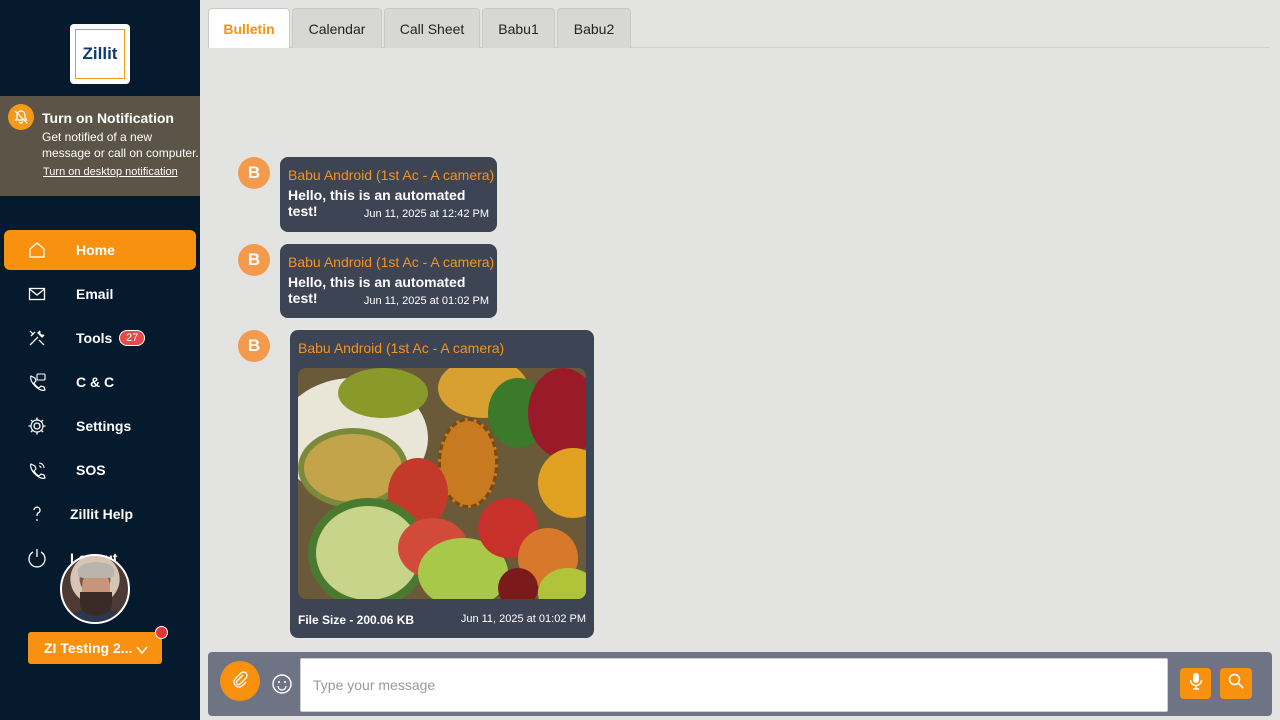 The height and width of the screenshot is (720, 1280). I want to click on tools-icon, so click(37, 338).